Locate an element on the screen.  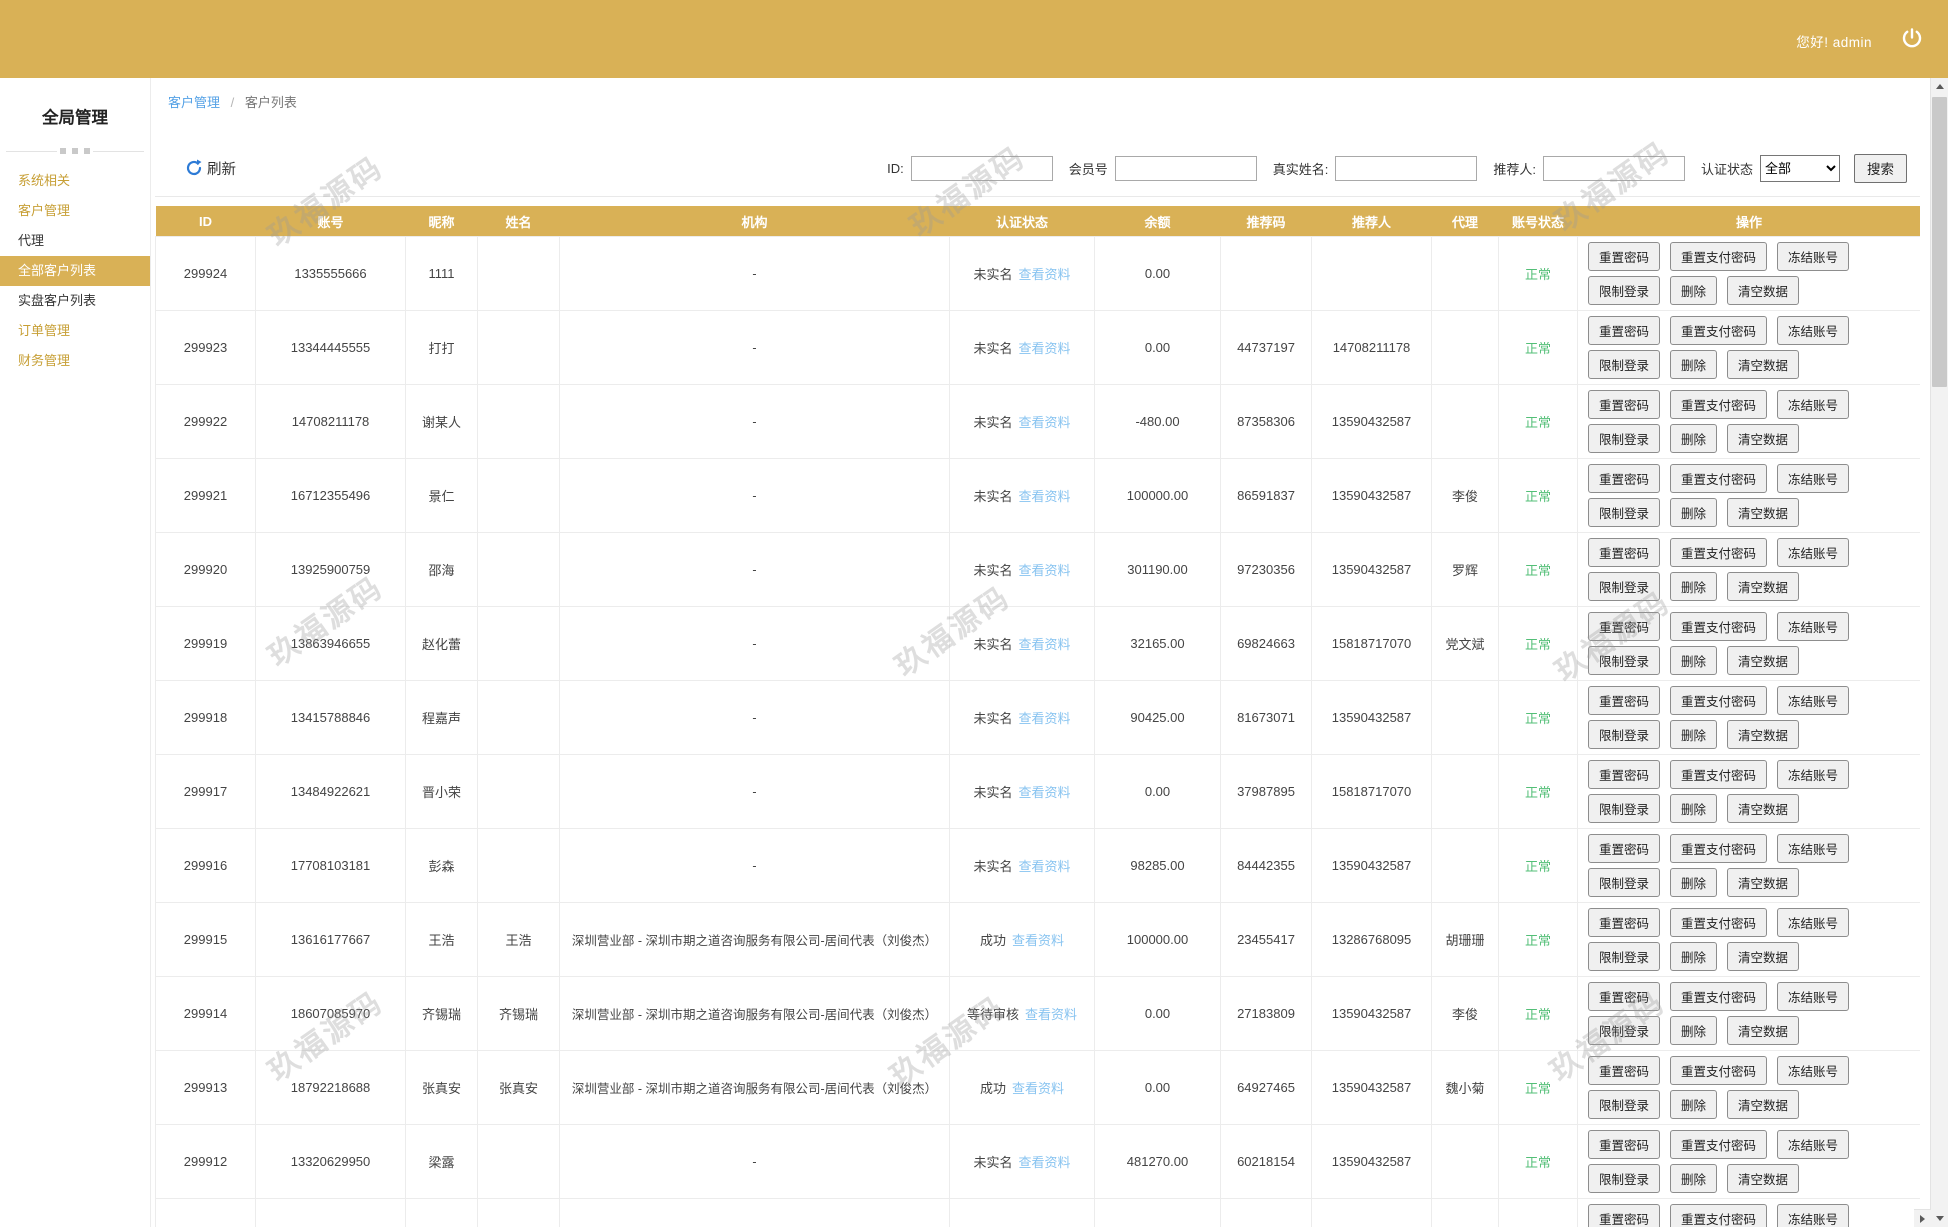
sidebar-item-all-customers: 全部客户列表 is located at coordinates (75, 271).